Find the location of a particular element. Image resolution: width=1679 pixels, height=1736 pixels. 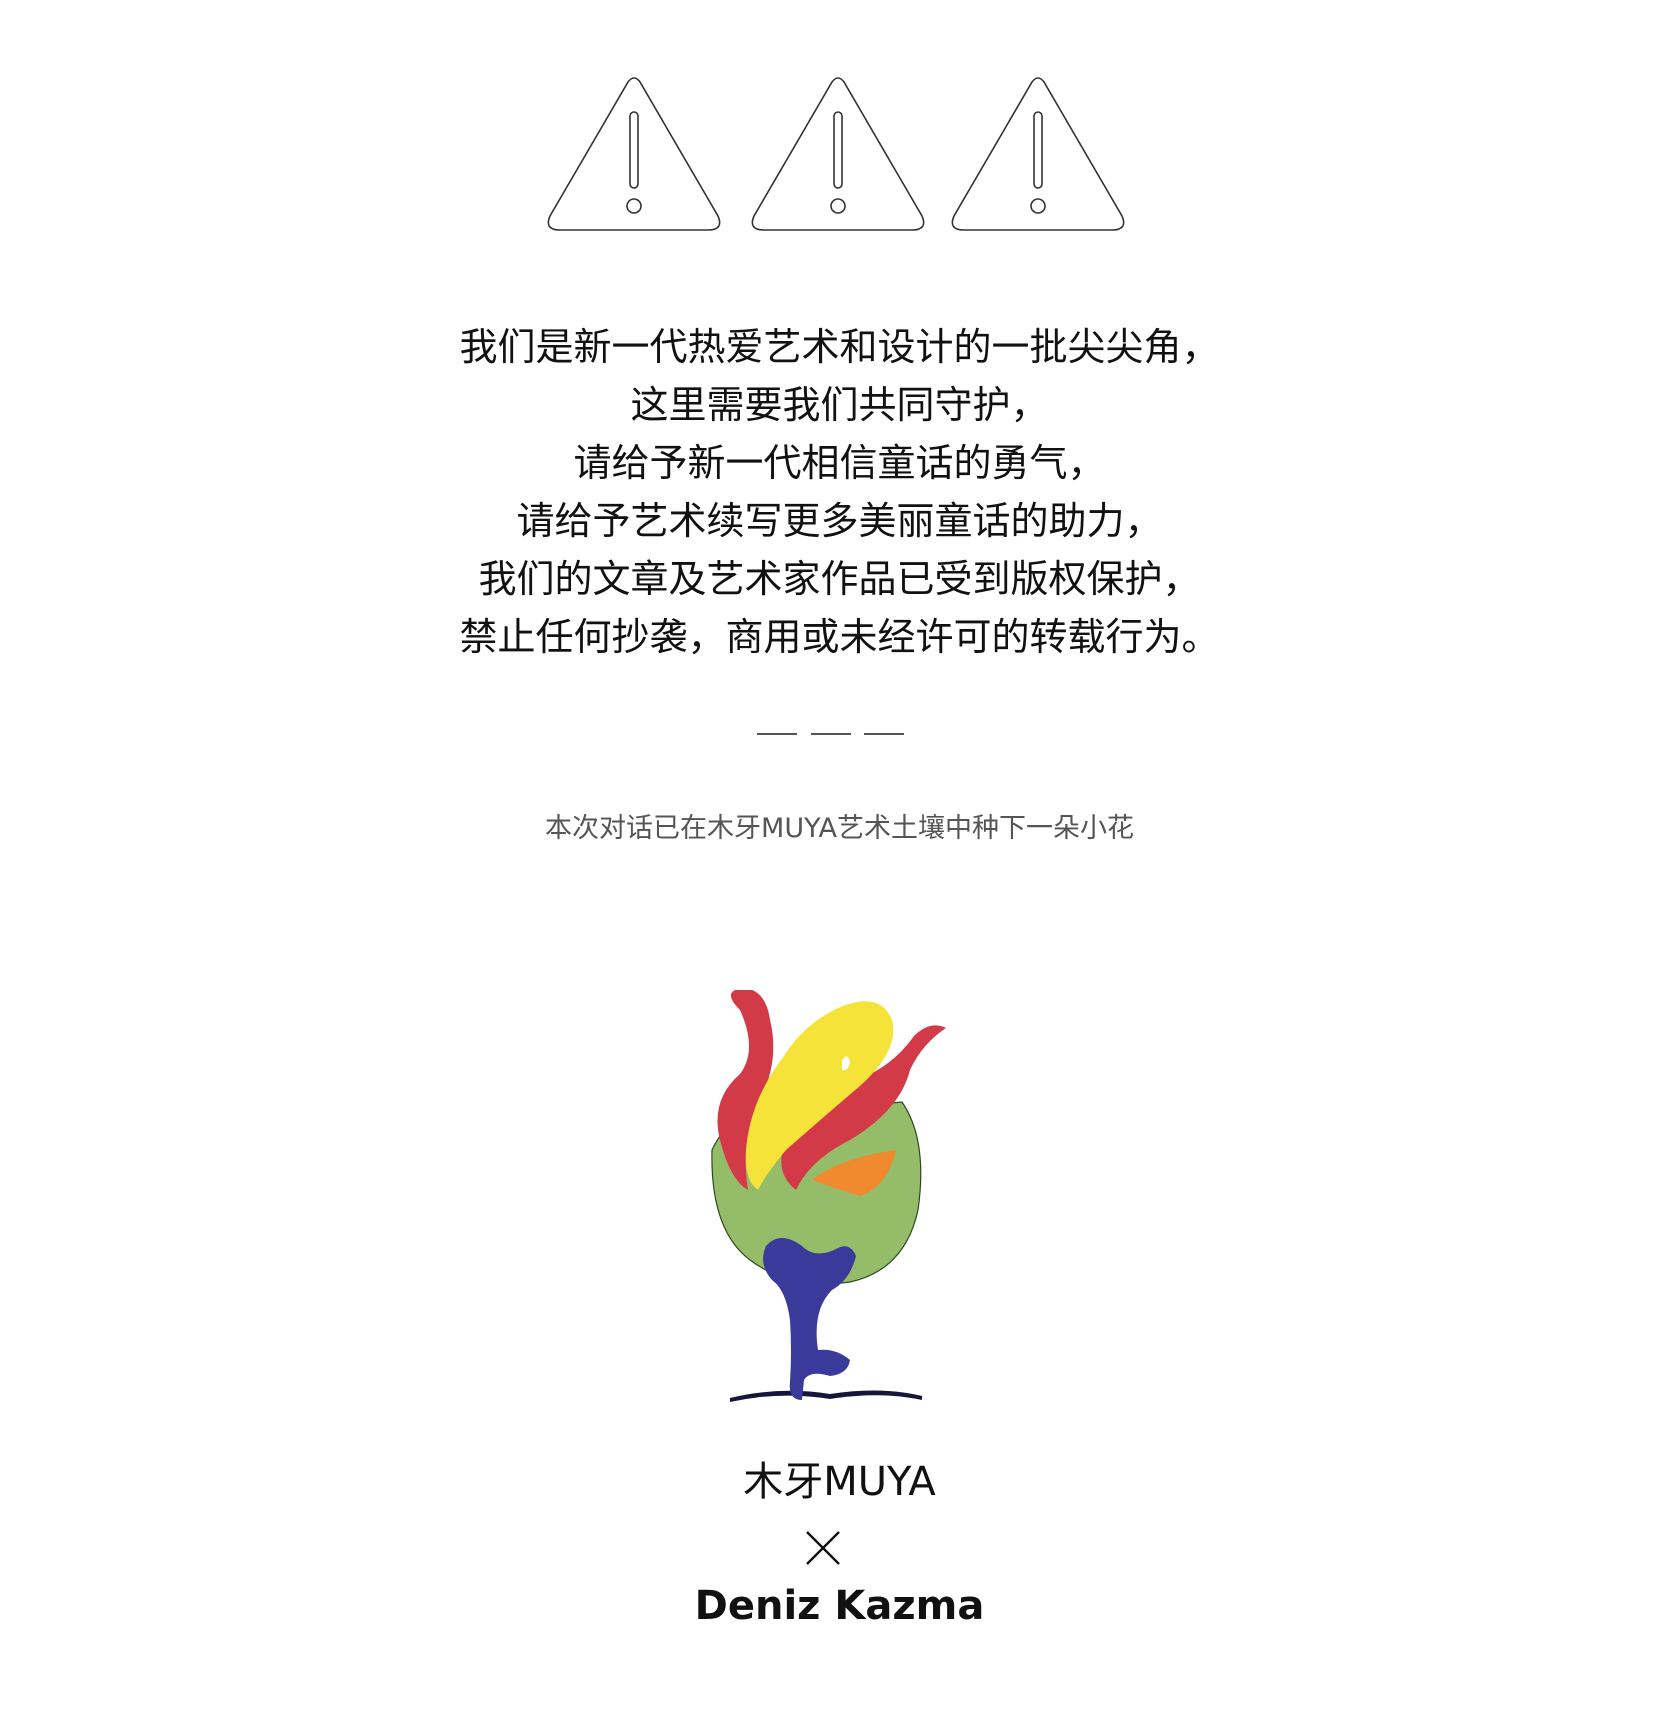

brand-name: 木牙MUYA is located at coordinates (839, 1482).